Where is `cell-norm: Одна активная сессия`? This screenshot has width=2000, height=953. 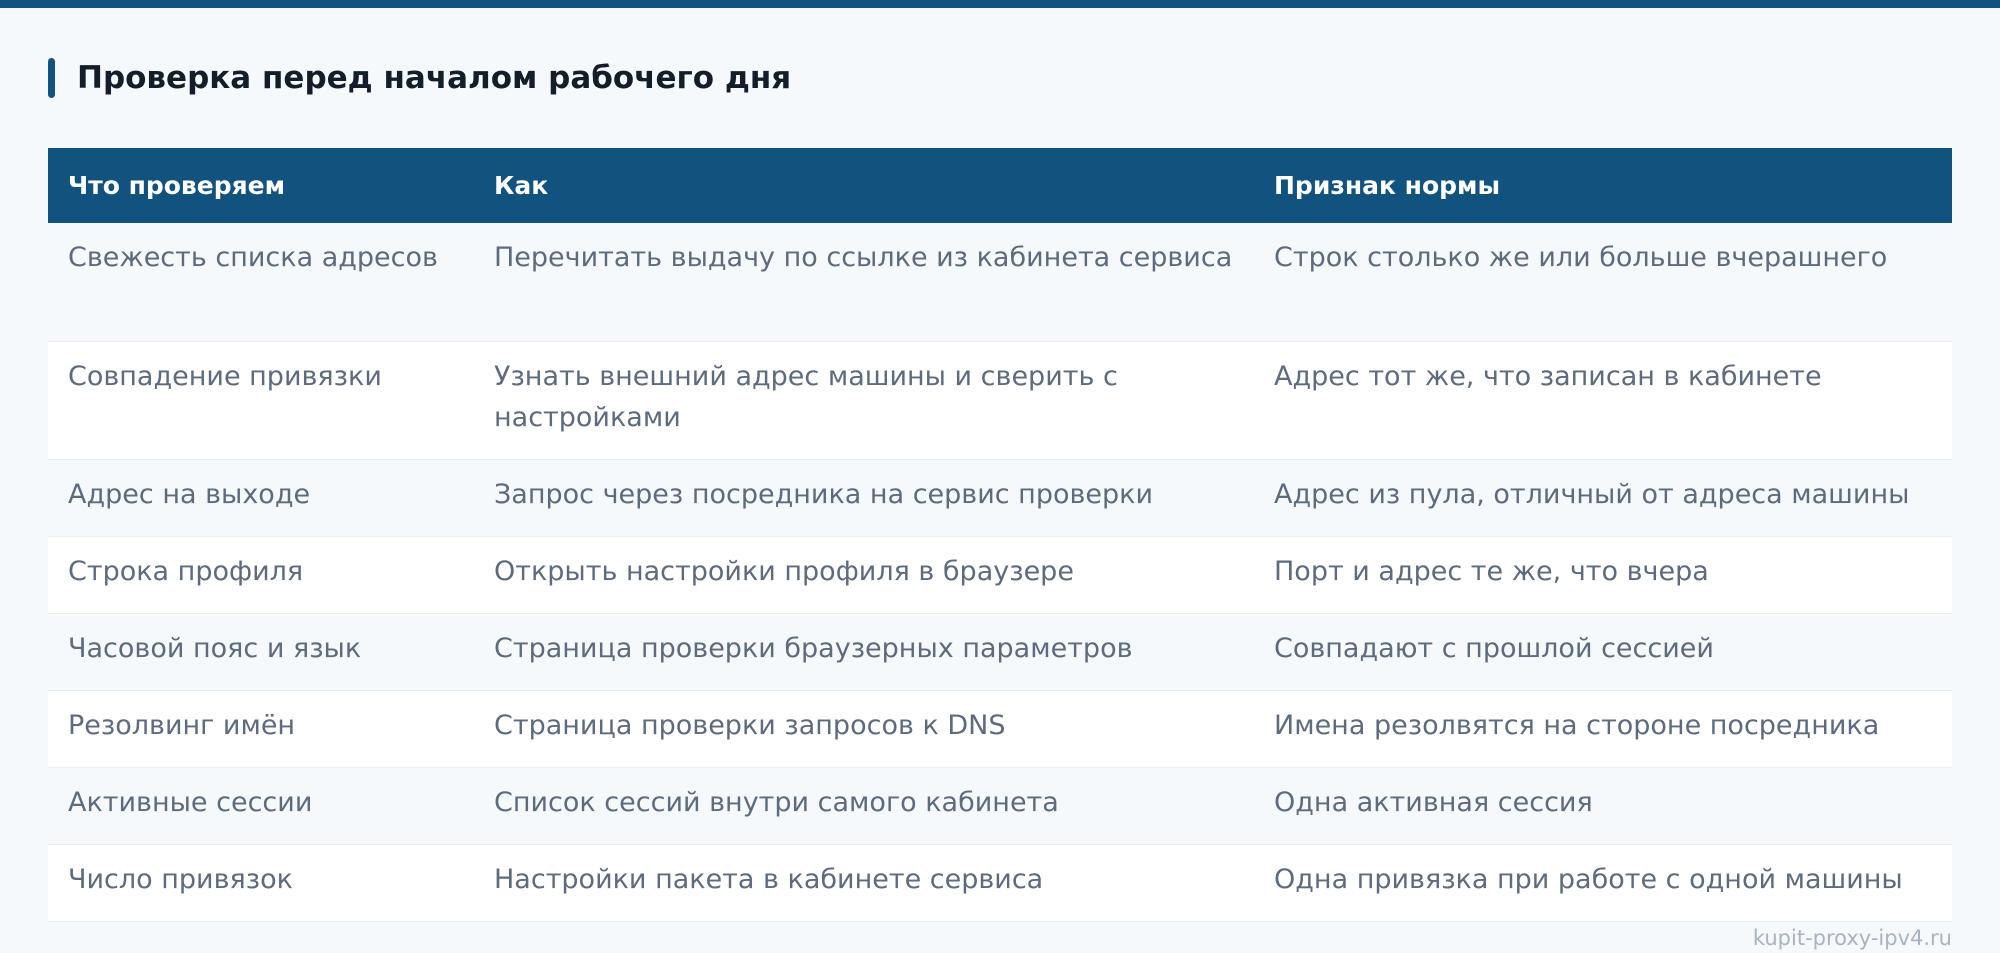 cell-norm: Одна активная сессия is located at coordinates (1603, 806).